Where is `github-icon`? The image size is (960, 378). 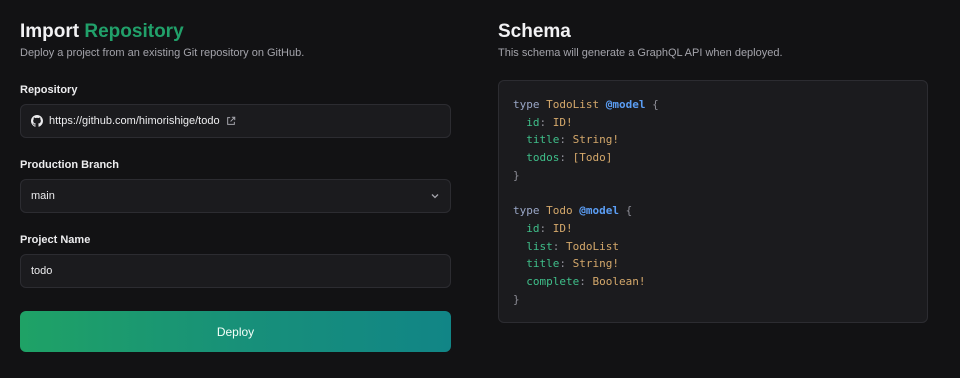 github-icon is located at coordinates (37, 121).